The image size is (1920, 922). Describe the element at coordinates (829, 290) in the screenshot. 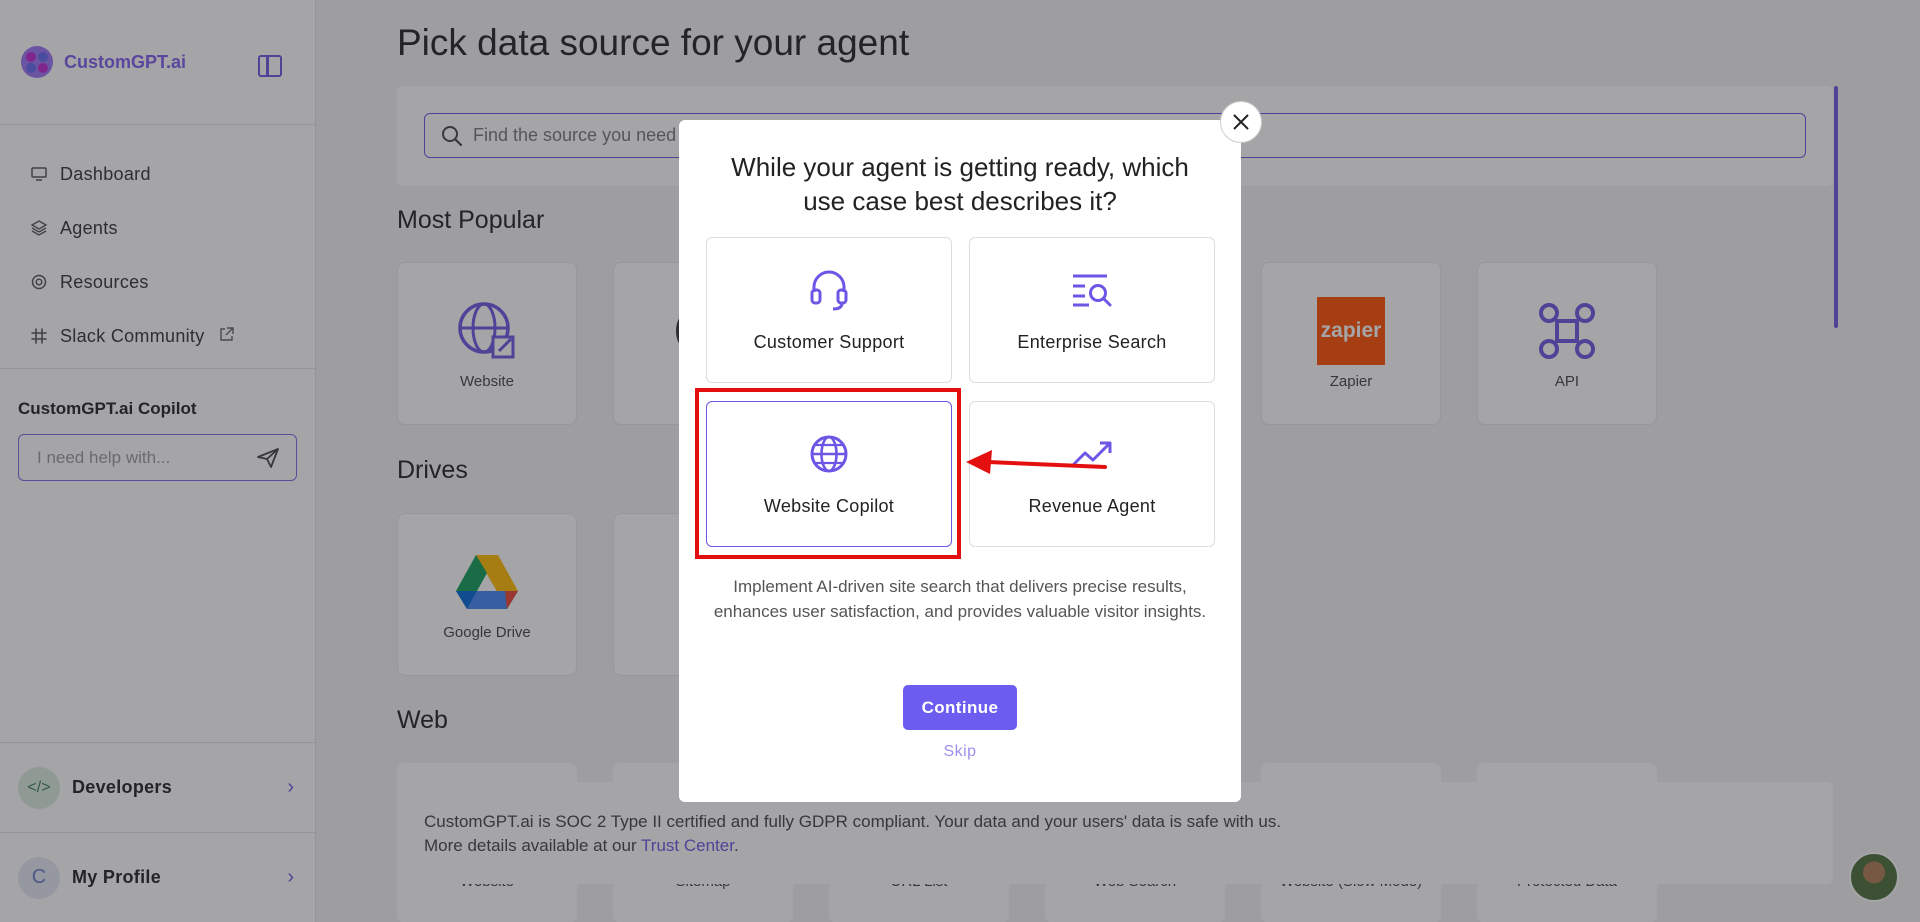

I see `headset-icon` at that location.